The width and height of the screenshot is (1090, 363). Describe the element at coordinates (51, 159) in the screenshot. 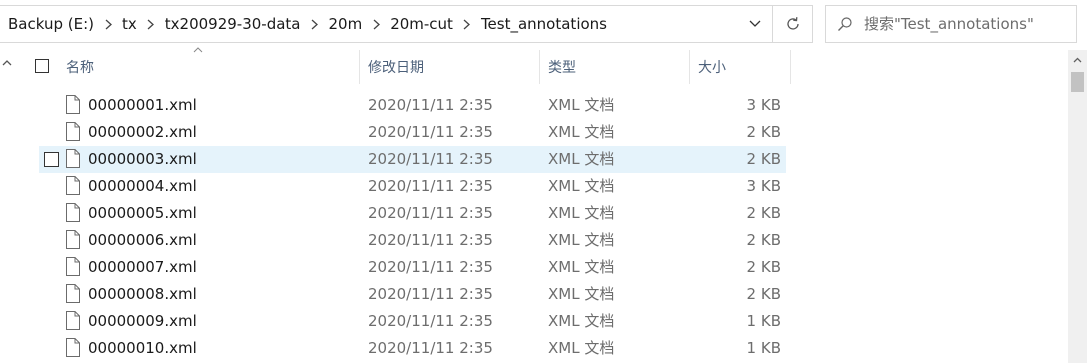

I see `row-checkbox` at that location.